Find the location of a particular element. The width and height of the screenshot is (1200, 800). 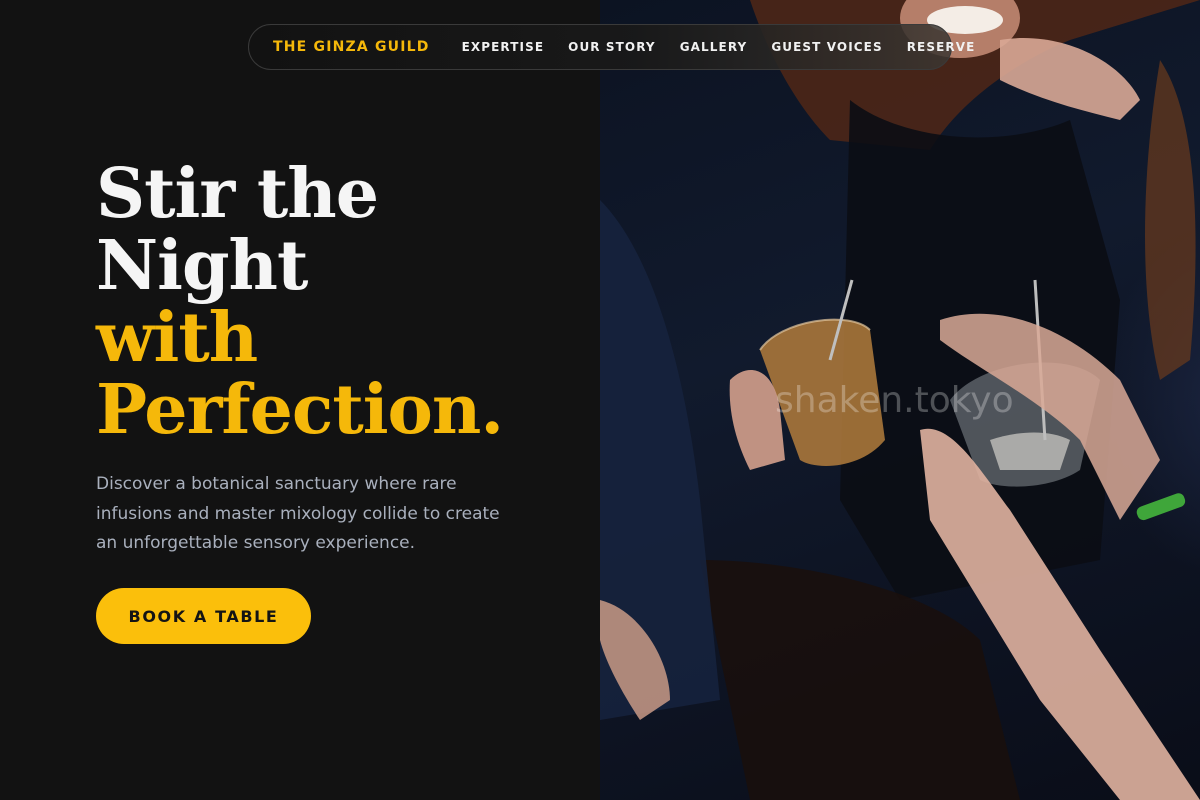

headline-line-2: Night is located at coordinates (202, 266).